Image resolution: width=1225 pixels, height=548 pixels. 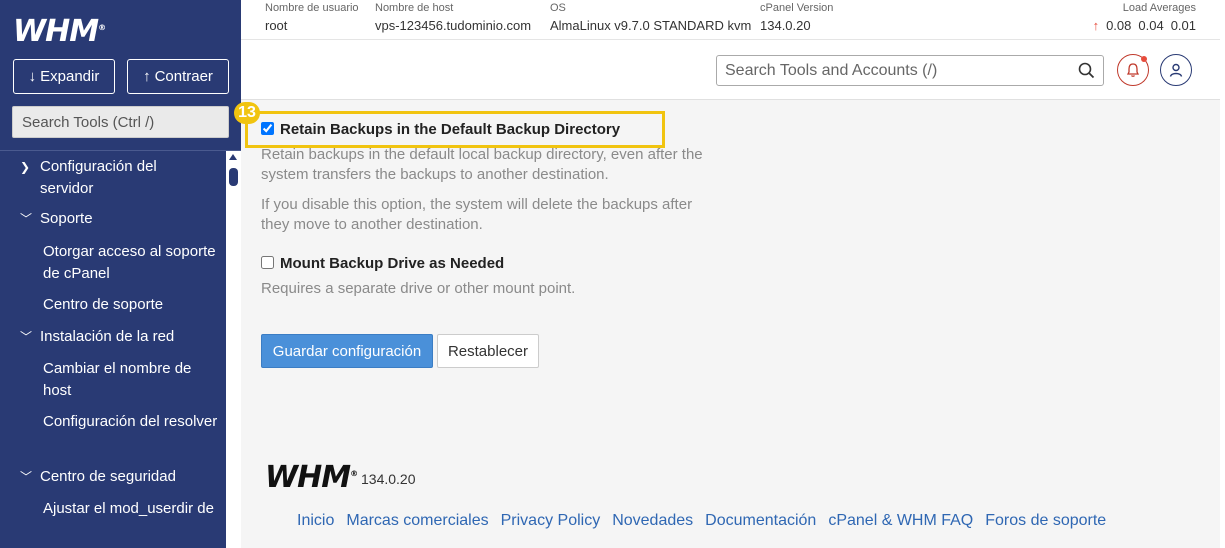 What do you see at coordinates (347, 351) in the screenshot?
I see `save-configuration-button: Guardar configuración` at bounding box center [347, 351].